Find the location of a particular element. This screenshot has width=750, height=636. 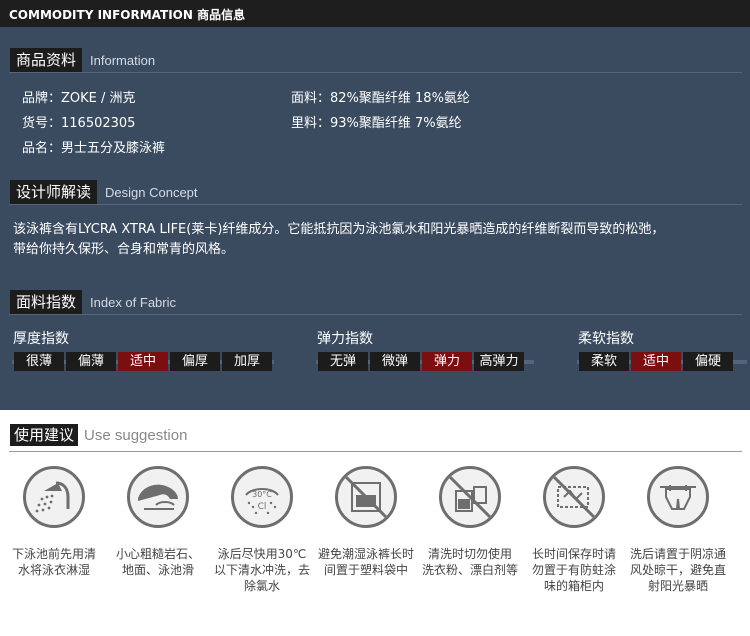

shade-dry-icon is located at coordinates (678, 497).